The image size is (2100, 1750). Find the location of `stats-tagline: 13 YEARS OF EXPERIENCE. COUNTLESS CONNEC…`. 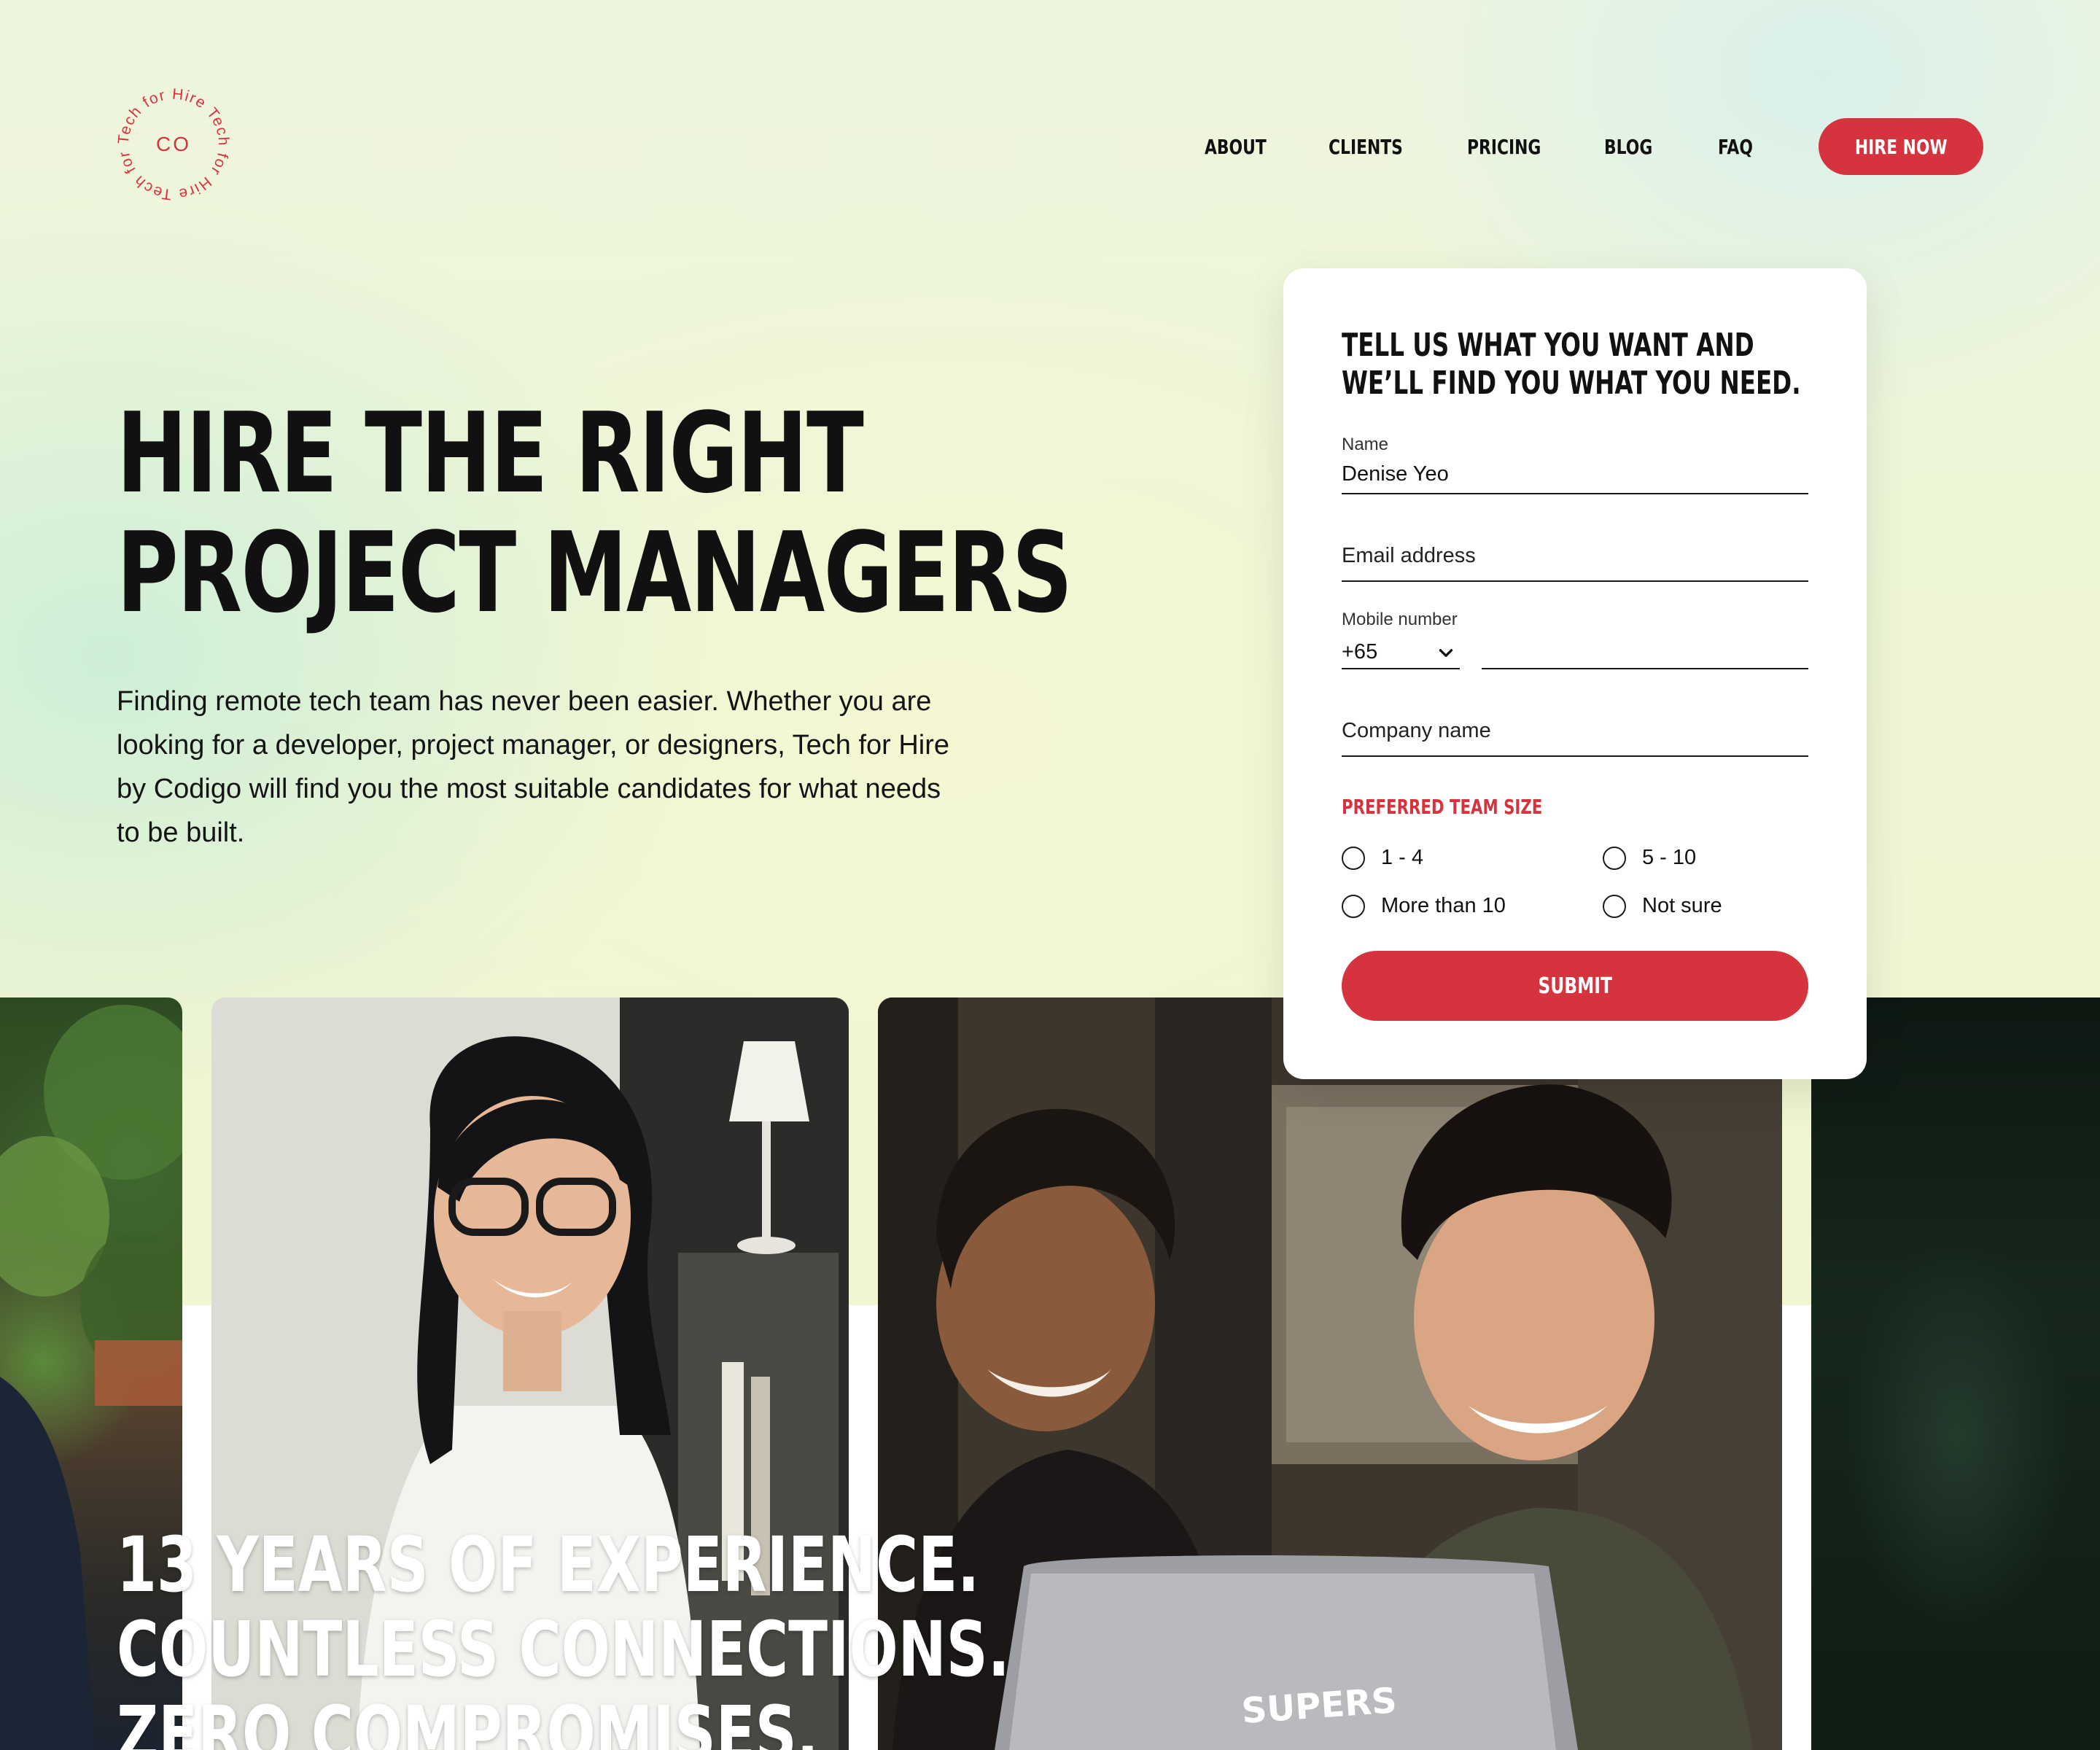

stats-tagline: 13 YEARS OF EXPERIENCE. COUNTLESS CONNEC… is located at coordinates (563, 1635).